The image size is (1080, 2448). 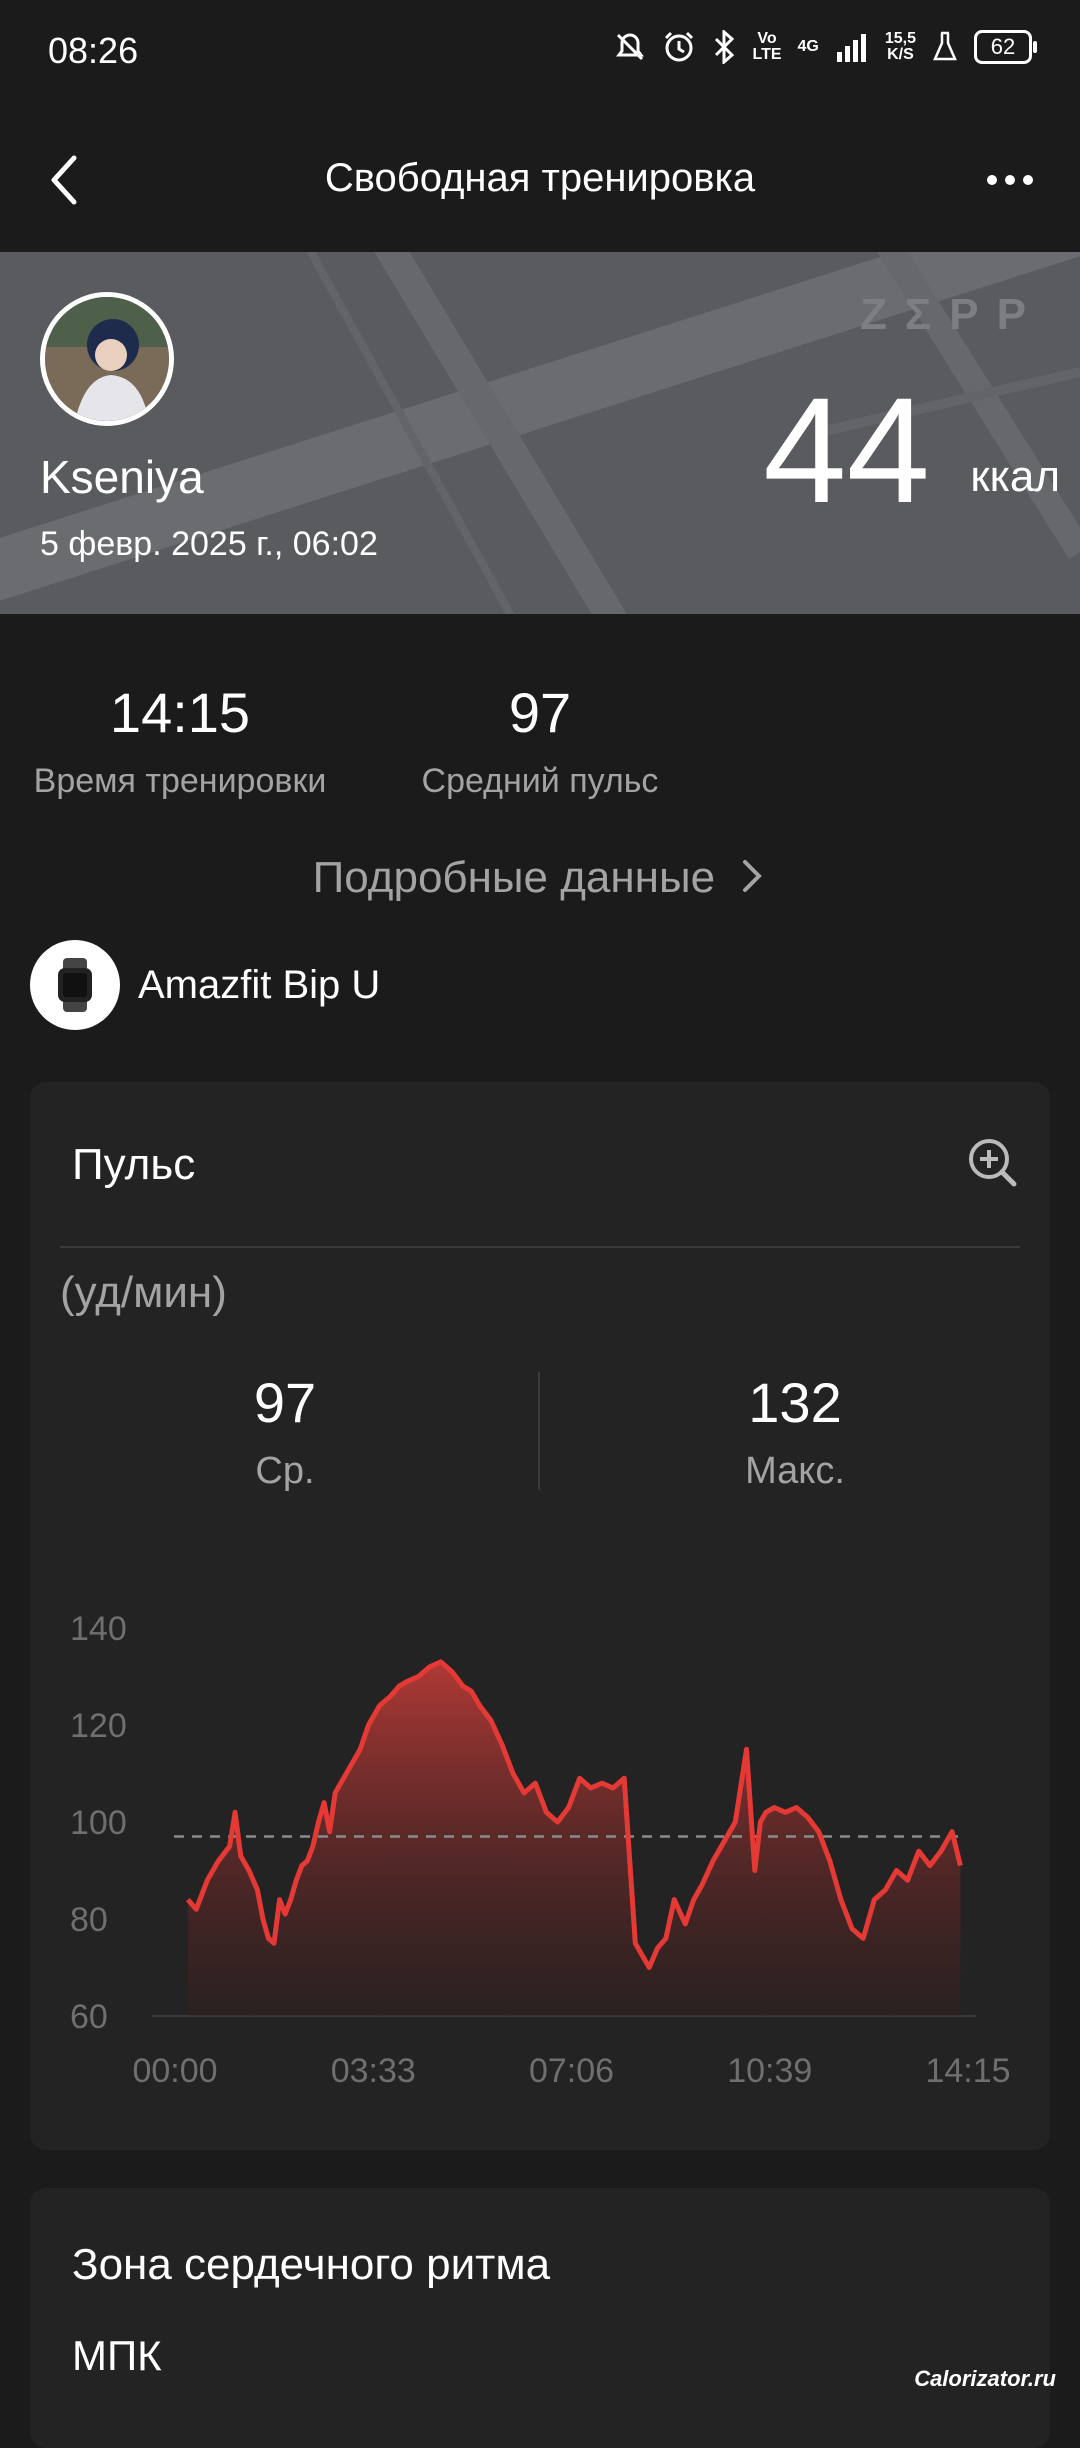 What do you see at coordinates (1010, 180) in the screenshot?
I see `more-options-icon` at bounding box center [1010, 180].